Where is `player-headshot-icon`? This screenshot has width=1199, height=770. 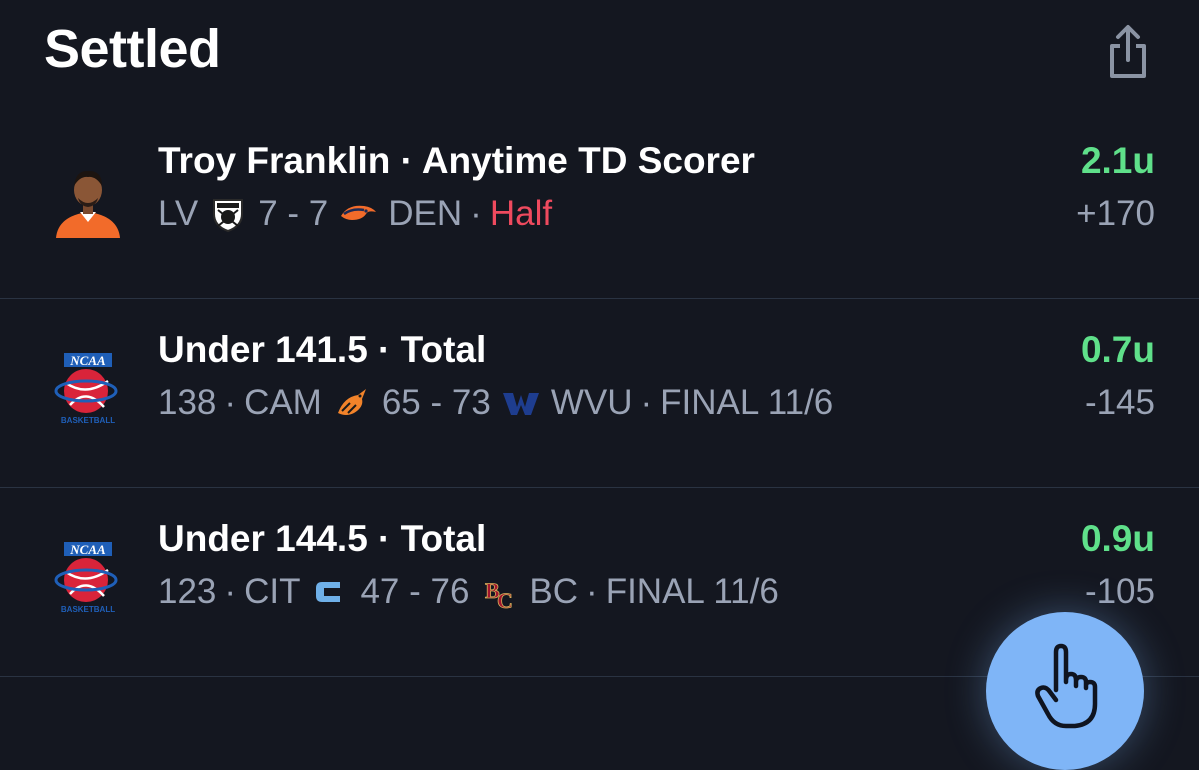 player-headshot-icon is located at coordinates (88, 204).